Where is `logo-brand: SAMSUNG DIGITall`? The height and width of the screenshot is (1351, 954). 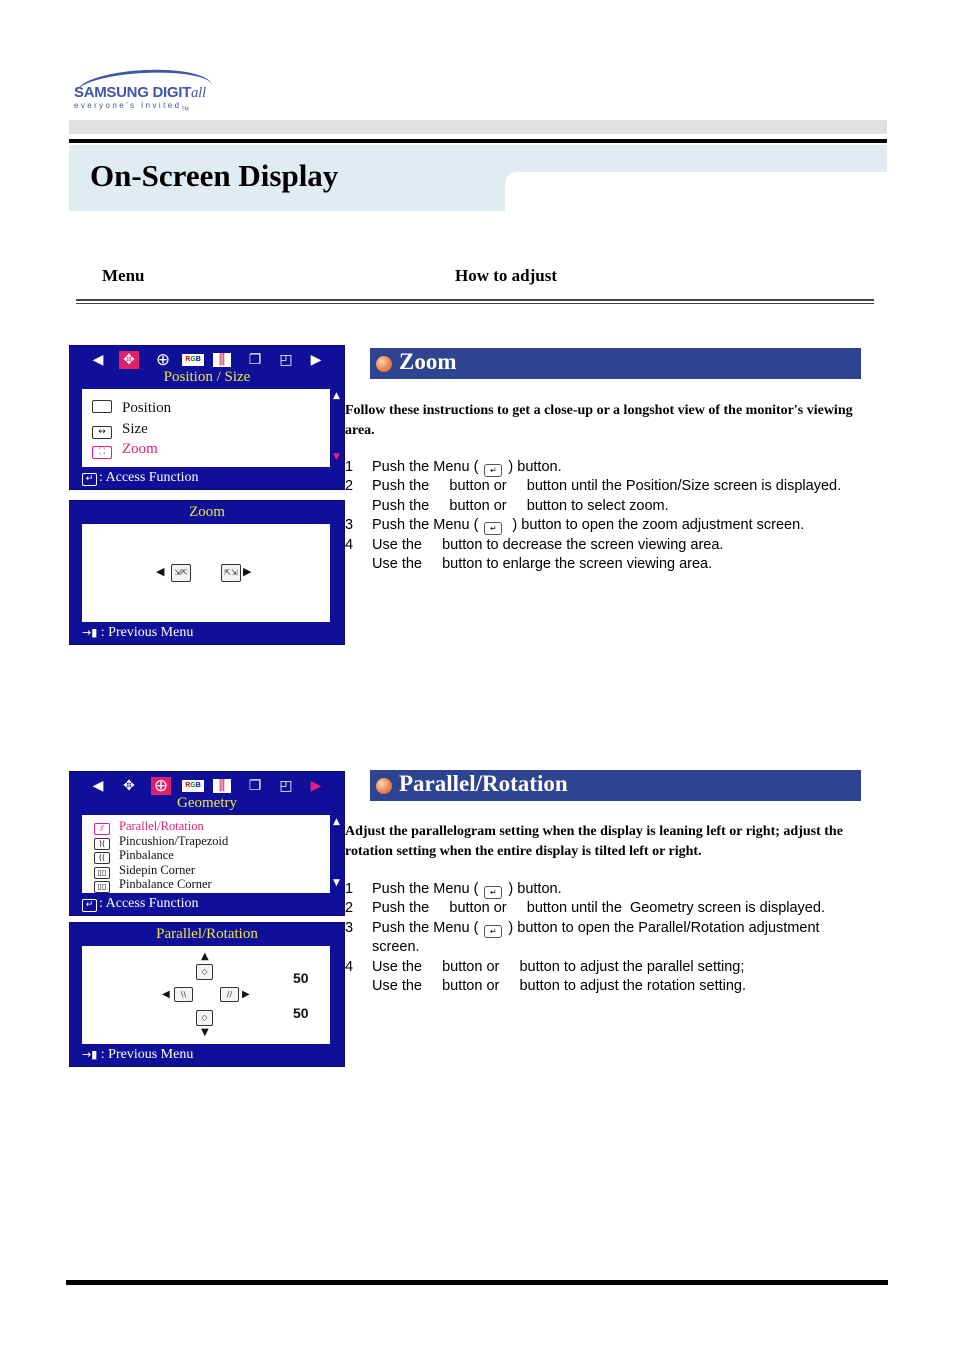 logo-brand: SAMSUNG DIGITall is located at coordinates (140, 93).